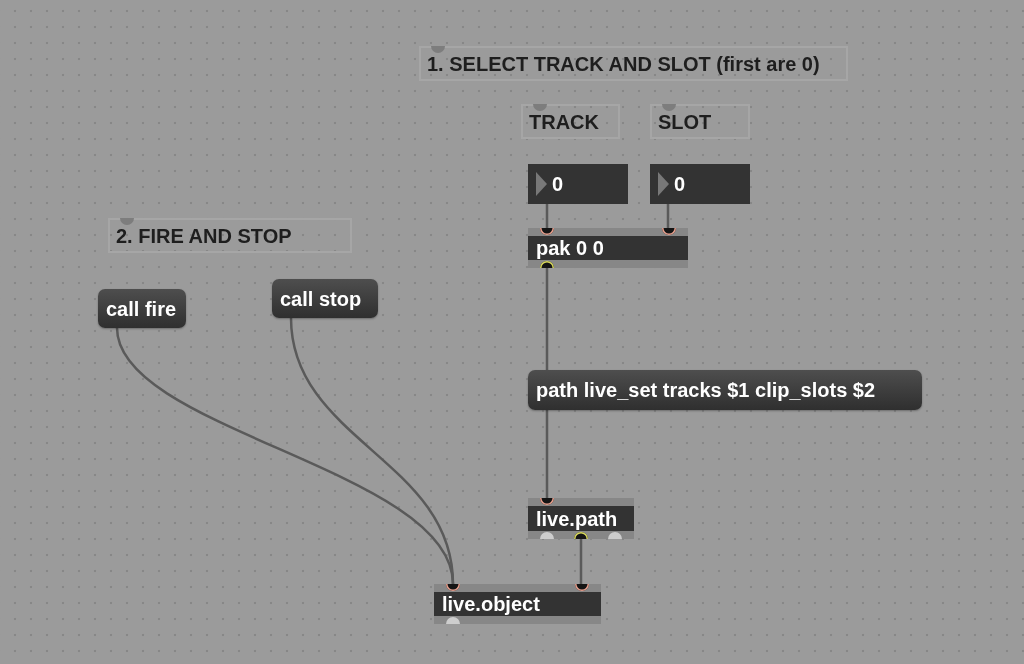  What do you see at coordinates (608, 248) in the screenshot?
I see `object-box: pak 0 0` at bounding box center [608, 248].